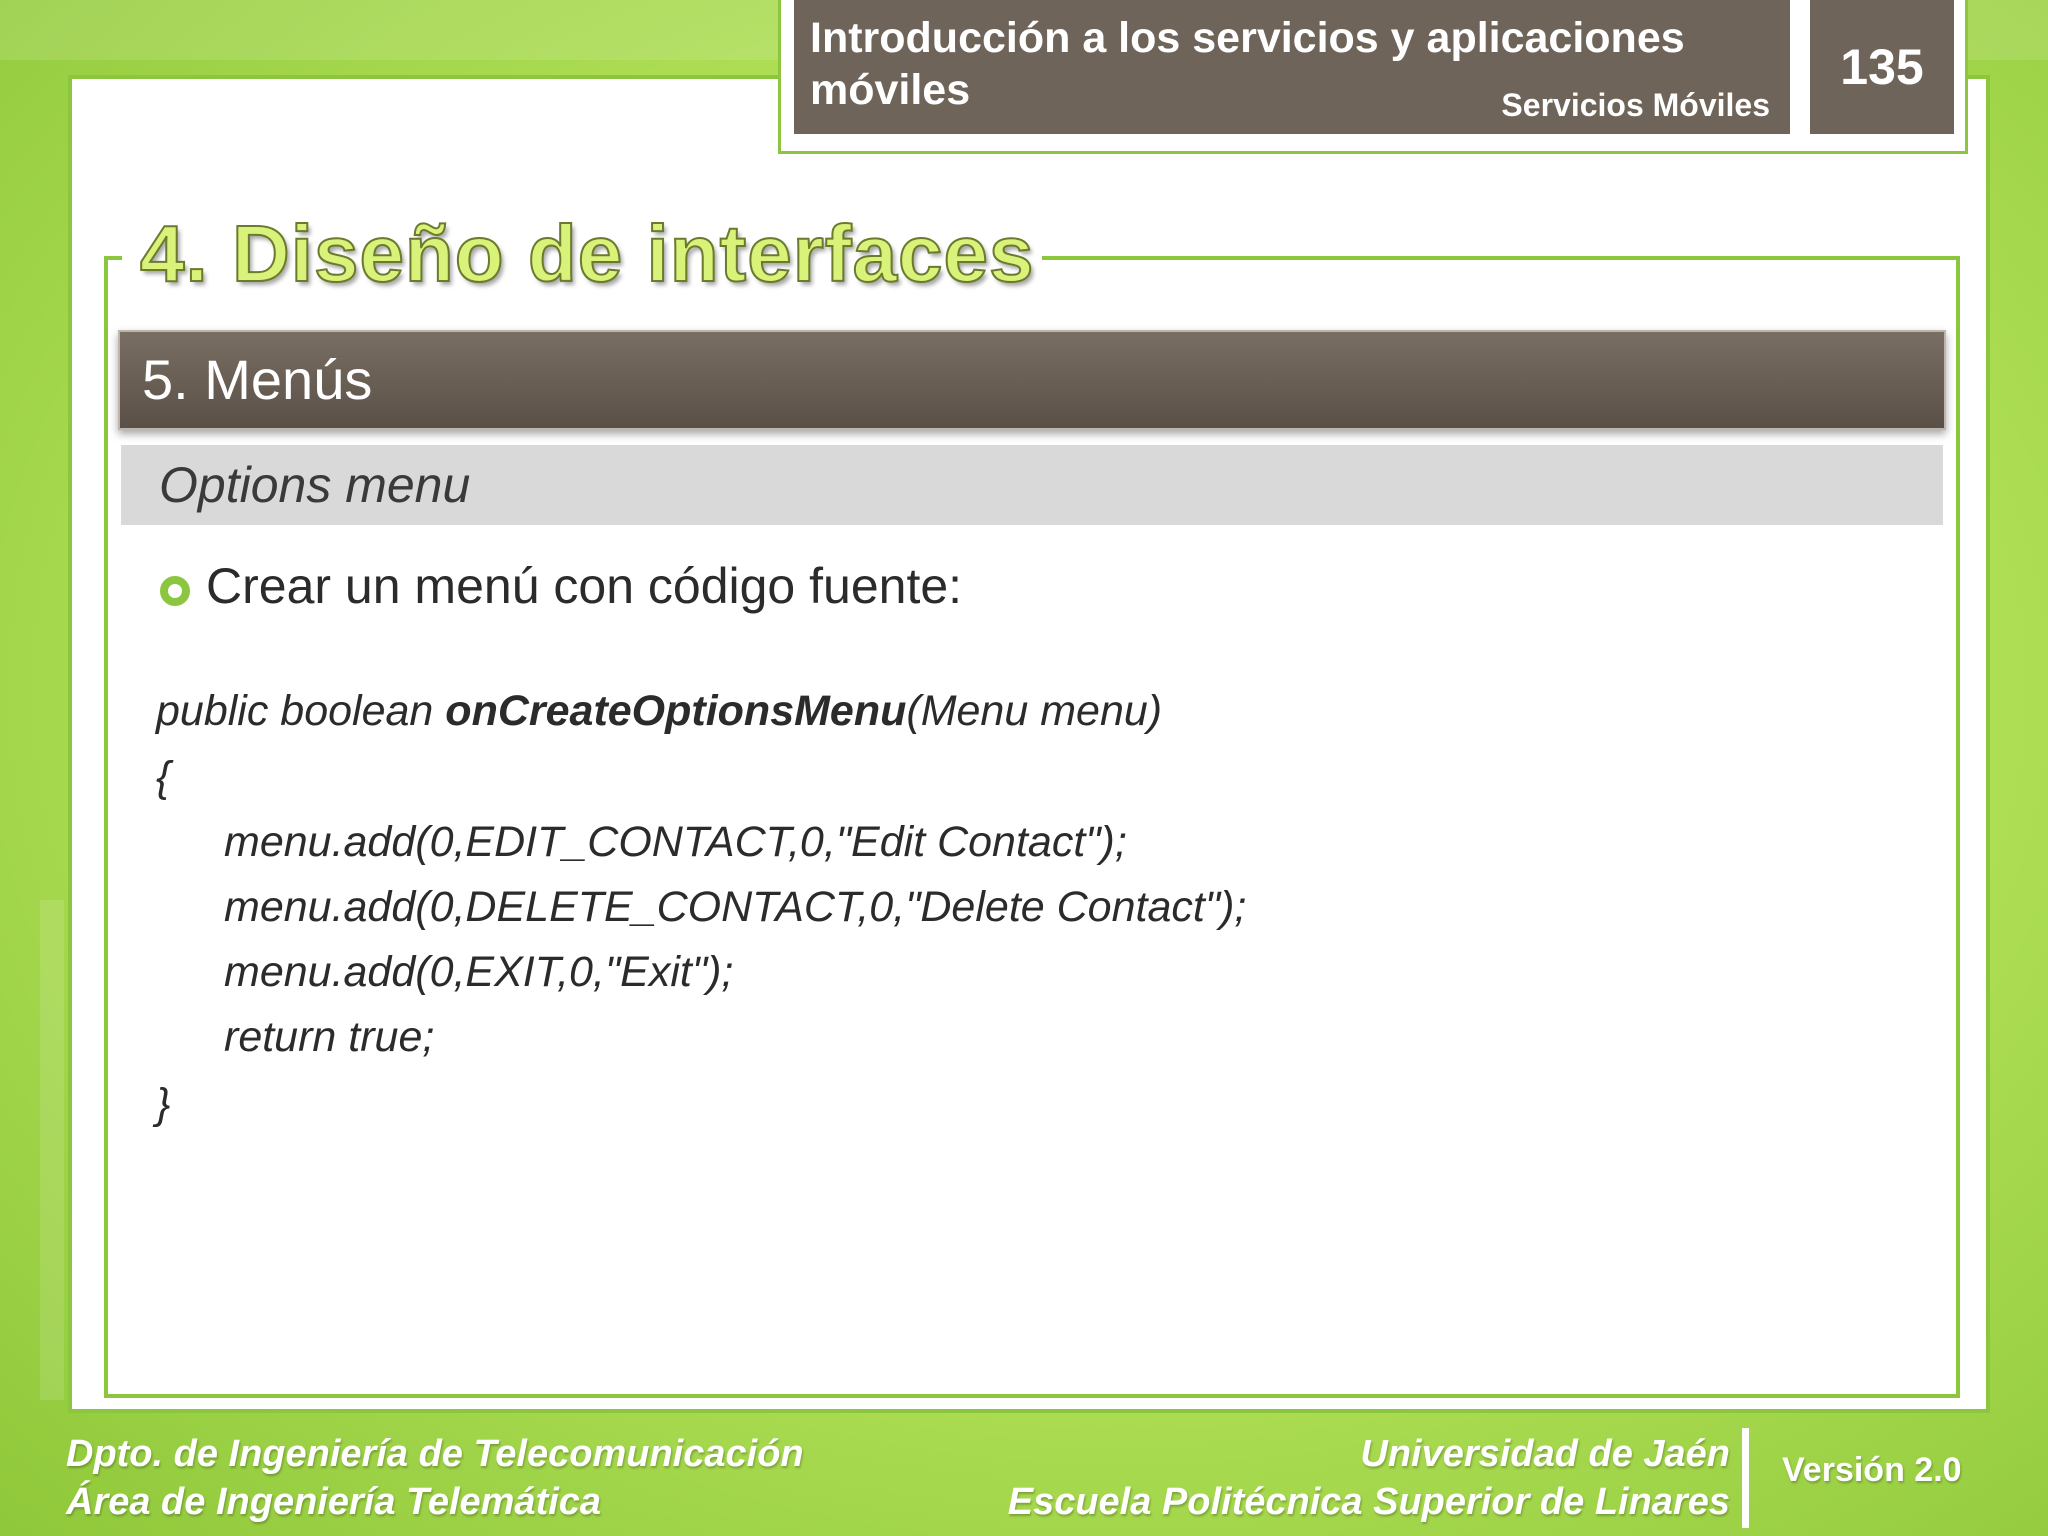 The height and width of the screenshot is (1536, 2048). What do you see at coordinates (52, 1150) in the screenshot?
I see `background-streak` at bounding box center [52, 1150].